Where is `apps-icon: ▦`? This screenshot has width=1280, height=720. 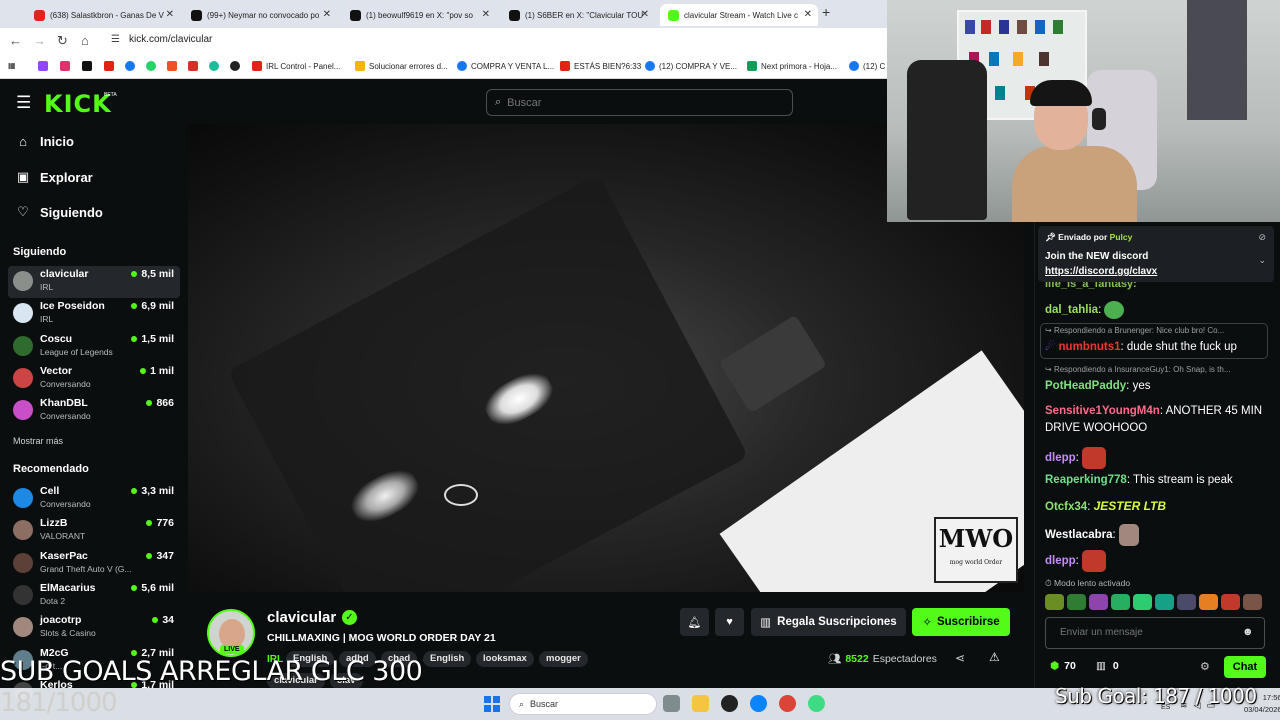 apps-icon: ▦ is located at coordinates (12, 65).